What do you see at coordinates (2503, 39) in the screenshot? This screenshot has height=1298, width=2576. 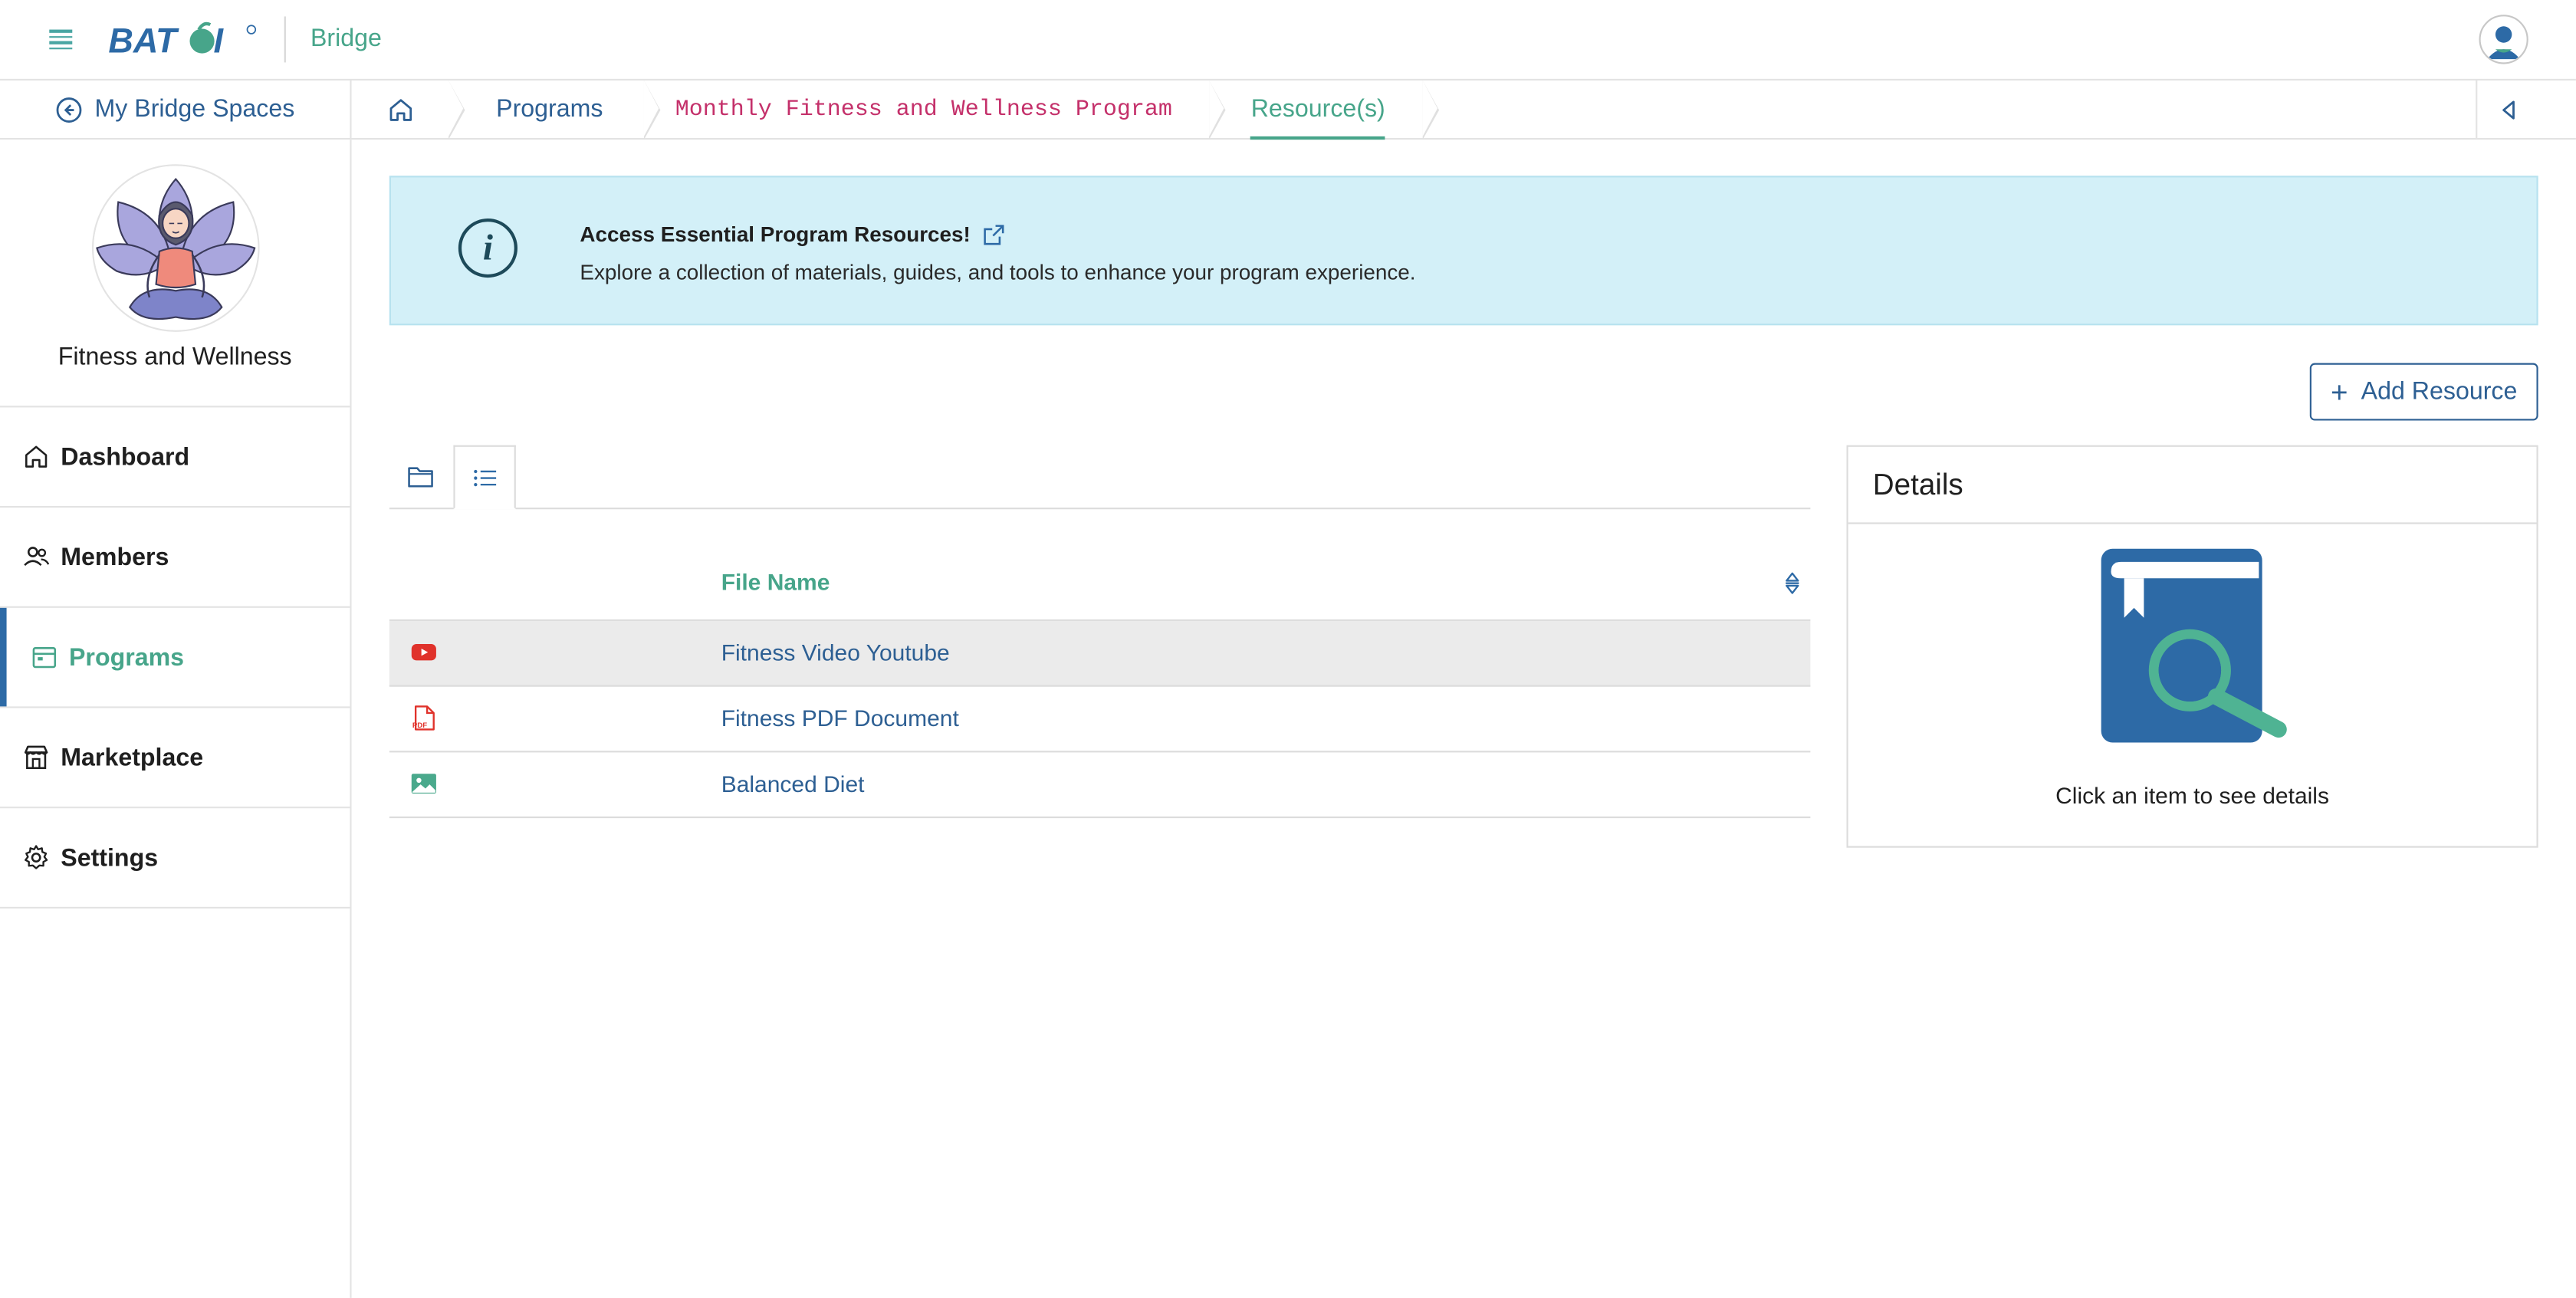 I see `user-avatar` at bounding box center [2503, 39].